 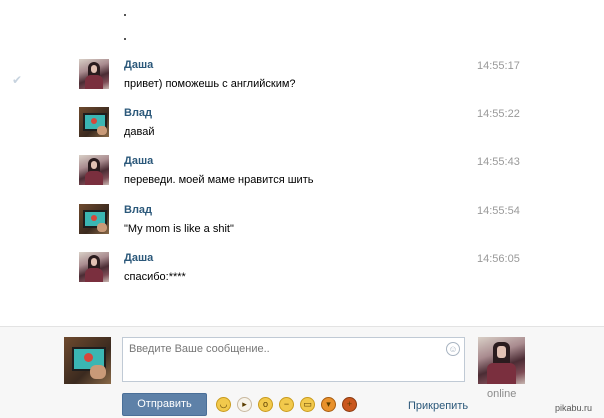 What do you see at coordinates (498, 66) in the screenshot?
I see `message-time: 14:55:17` at bounding box center [498, 66].